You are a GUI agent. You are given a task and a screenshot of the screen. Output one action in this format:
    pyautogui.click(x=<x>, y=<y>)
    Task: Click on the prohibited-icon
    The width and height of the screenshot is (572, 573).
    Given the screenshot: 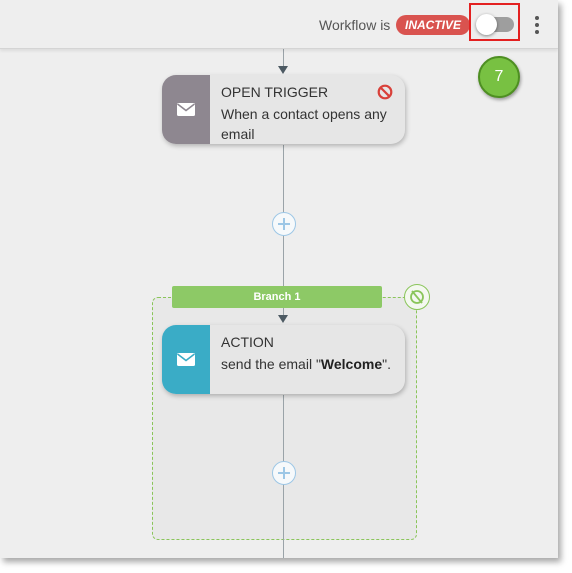 What is the action you would take?
    pyautogui.click(x=385, y=92)
    